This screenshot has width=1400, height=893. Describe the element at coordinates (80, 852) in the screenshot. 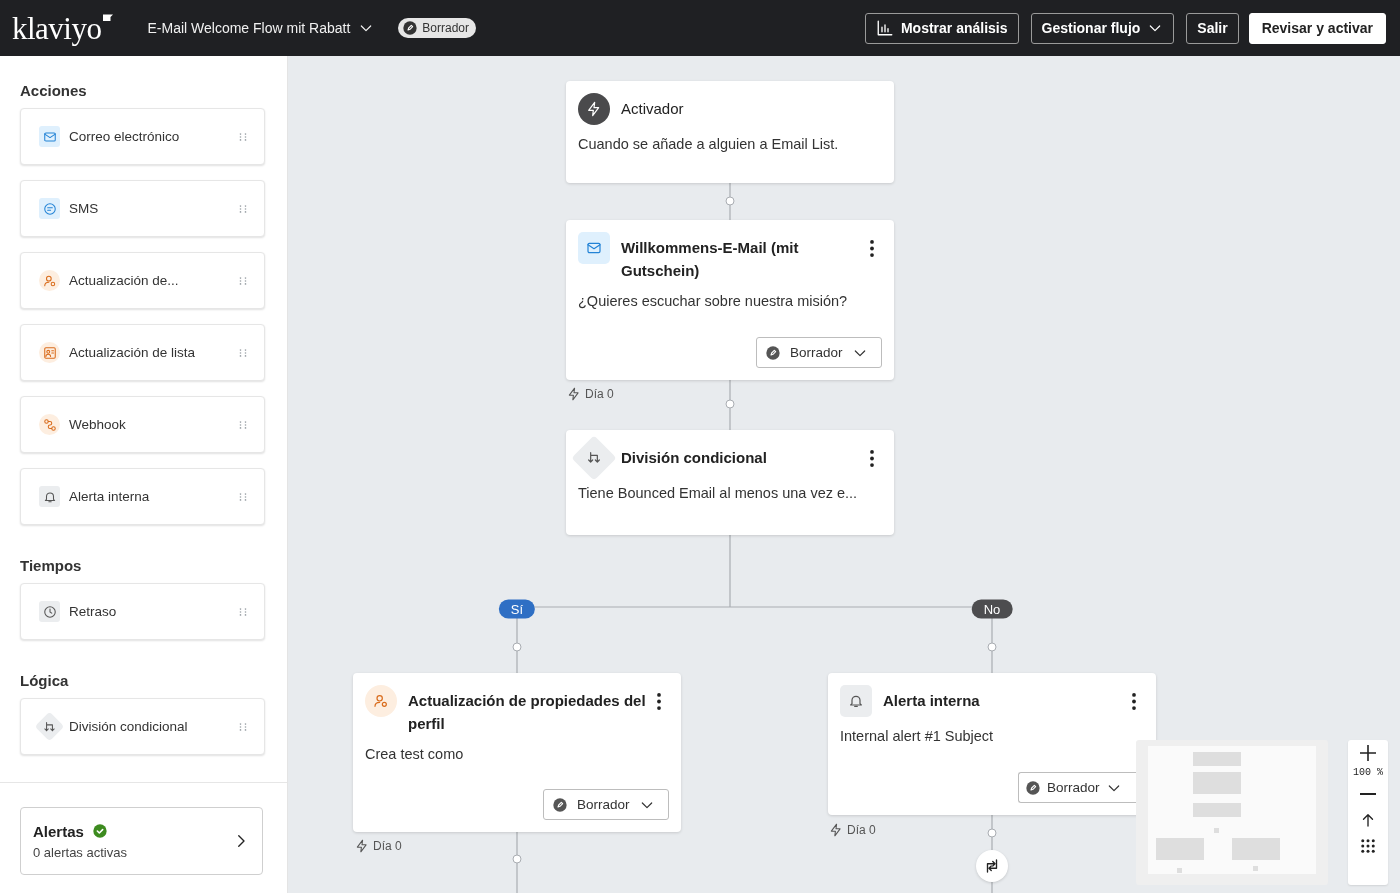

I see `alerts-count: 0 alertas activas` at that location.